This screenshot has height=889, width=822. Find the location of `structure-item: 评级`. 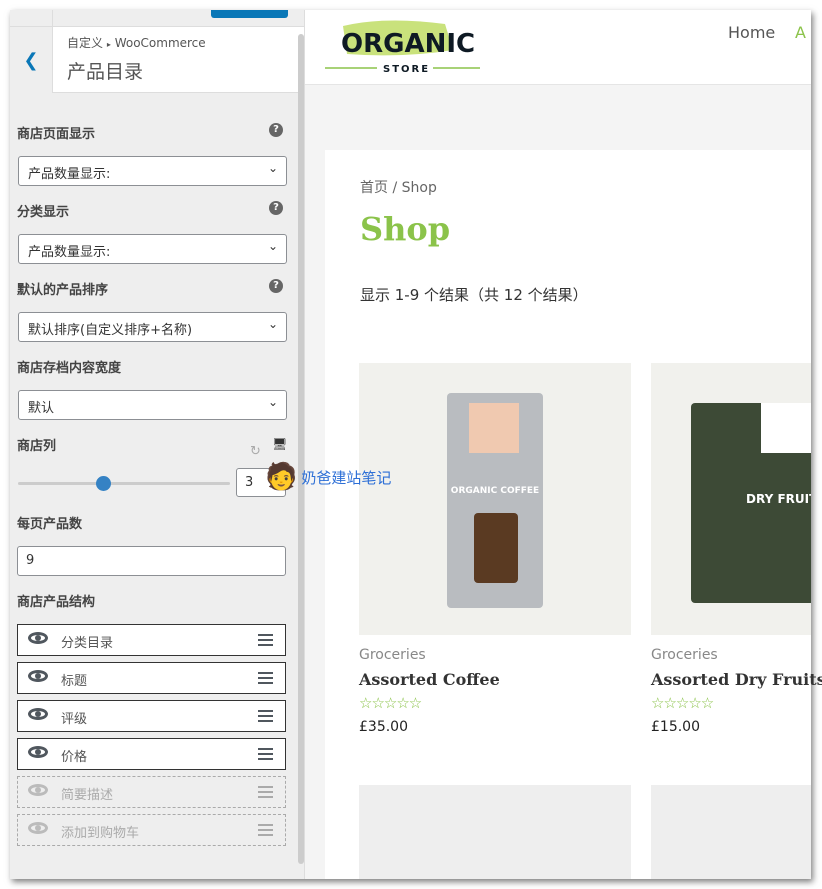

structure-item: 评级 is located at coordinates (151, 716).